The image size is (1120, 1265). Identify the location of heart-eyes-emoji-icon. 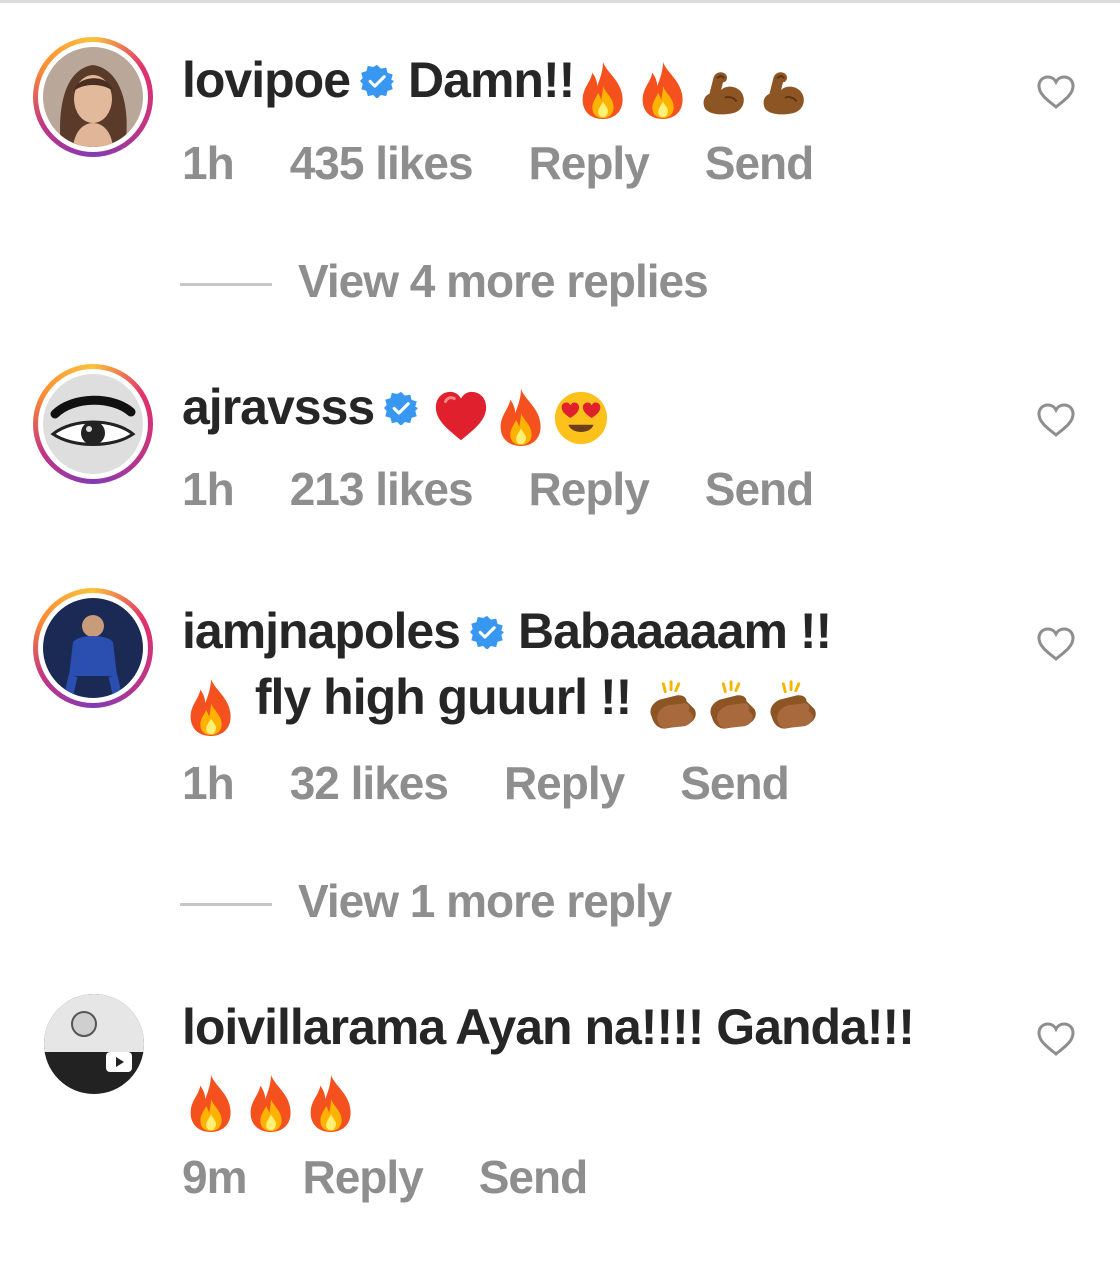
(581, 417).